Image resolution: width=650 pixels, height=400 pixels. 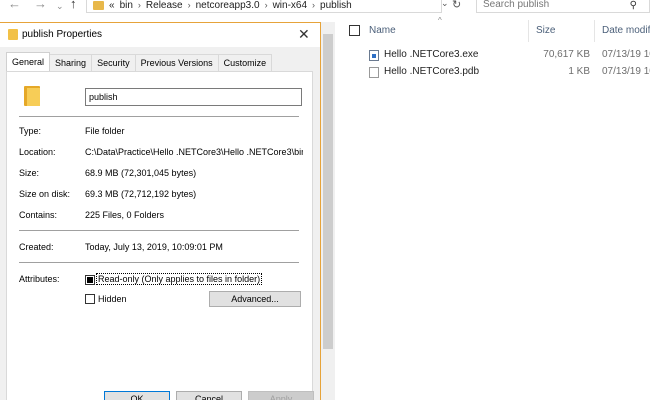 What do you see at coordinates (137, 395) in the screenshot?
I see `ok-button: OK` at bounding box center [137, 395].